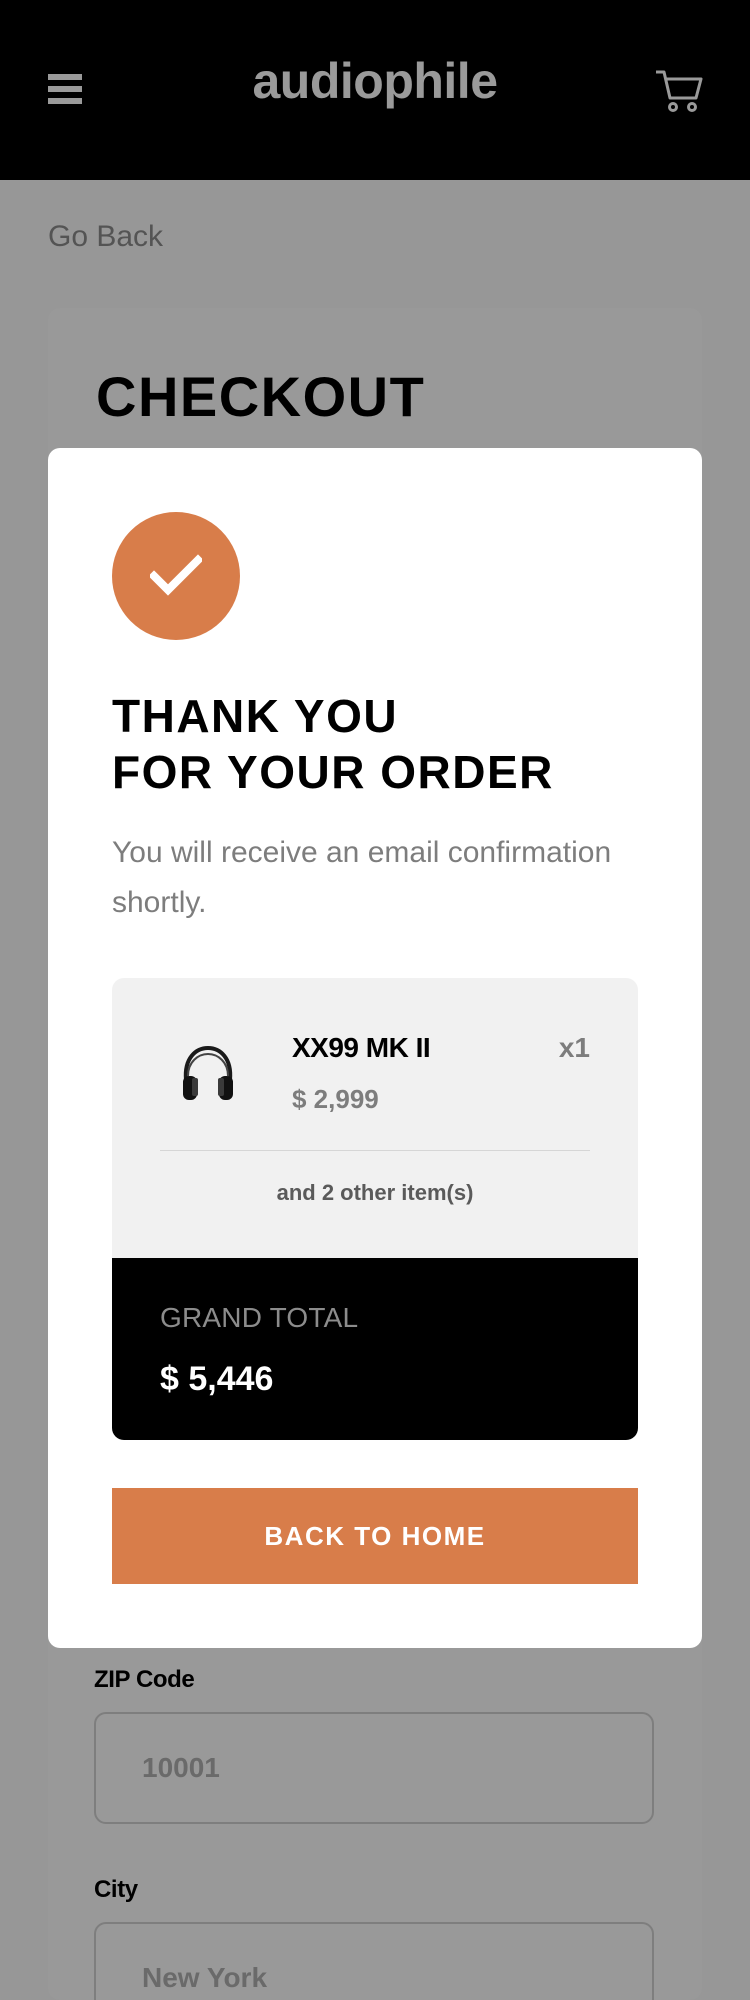 The image size is (750, 2000). I want to click on site-header: audiophile, so click(375, 90).